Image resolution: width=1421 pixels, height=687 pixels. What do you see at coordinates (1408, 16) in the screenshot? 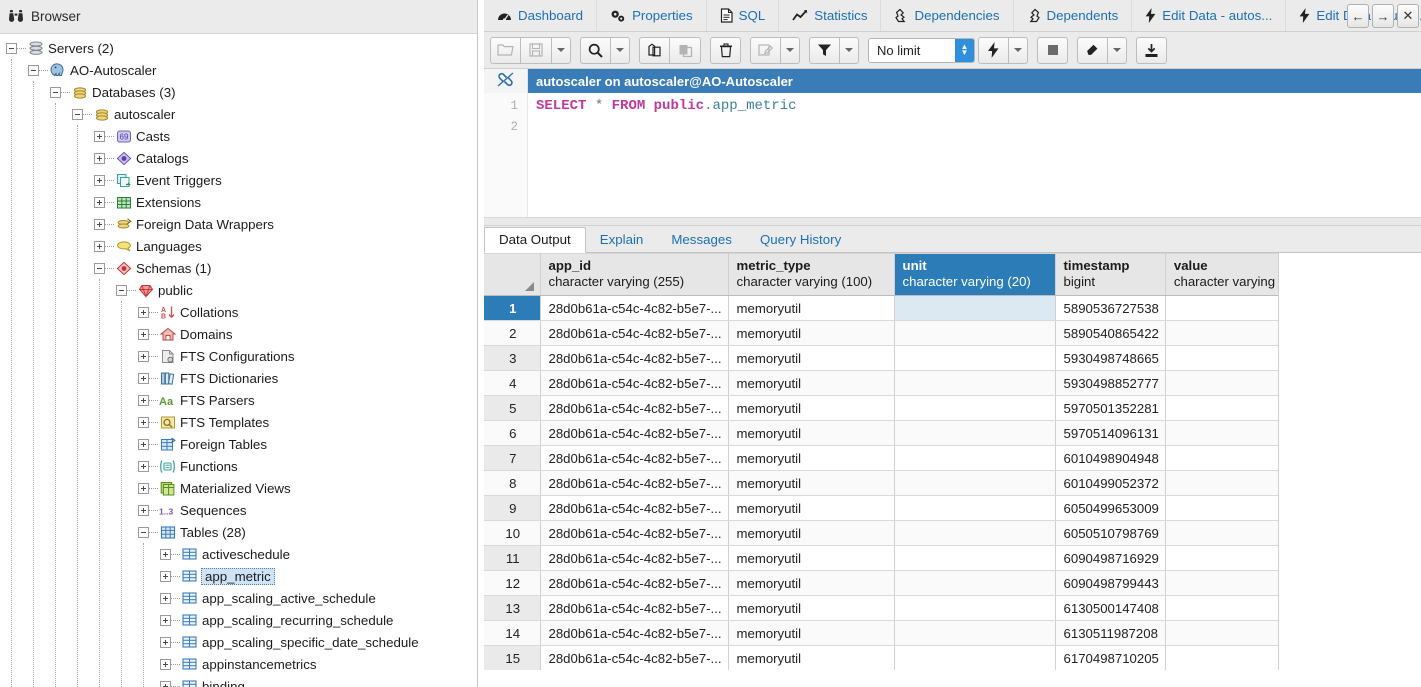
I see `tab-close-button: ✕` at bounding box center [1408, 16].